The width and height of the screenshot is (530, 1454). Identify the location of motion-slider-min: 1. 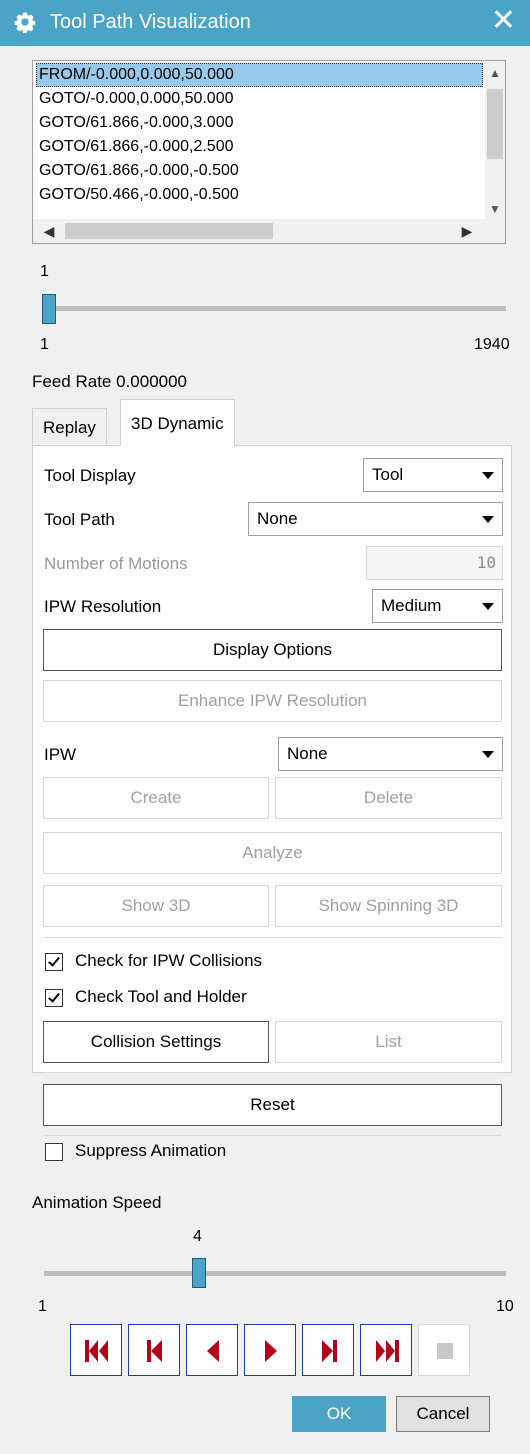
(44, 344).